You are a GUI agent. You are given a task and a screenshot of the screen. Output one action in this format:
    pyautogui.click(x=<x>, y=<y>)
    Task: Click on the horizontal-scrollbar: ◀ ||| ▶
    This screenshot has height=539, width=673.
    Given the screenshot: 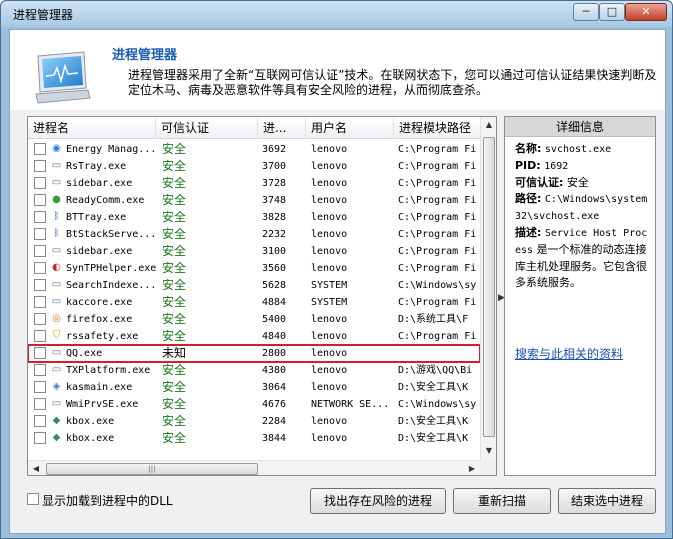 What is the action you would take?
    pyautogui.click(x=254, y=467)
    